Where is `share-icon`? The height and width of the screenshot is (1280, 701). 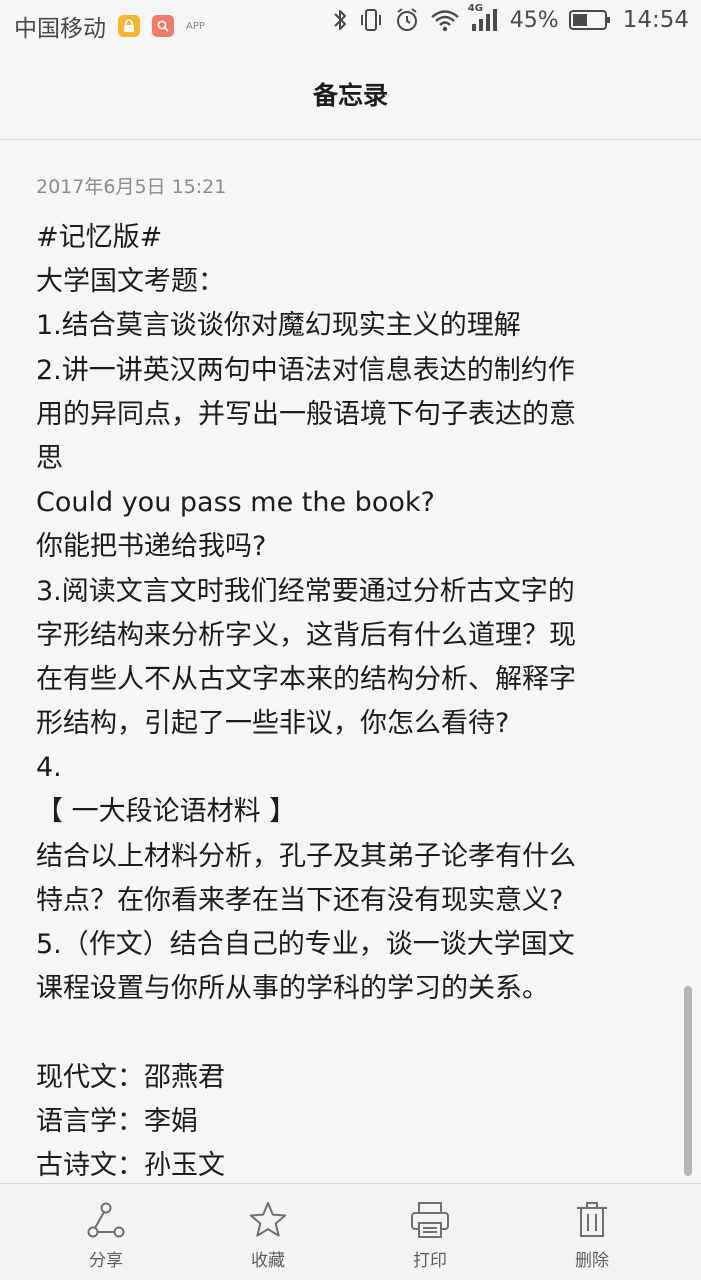
share-icon is located at coordinates (106, 1220).